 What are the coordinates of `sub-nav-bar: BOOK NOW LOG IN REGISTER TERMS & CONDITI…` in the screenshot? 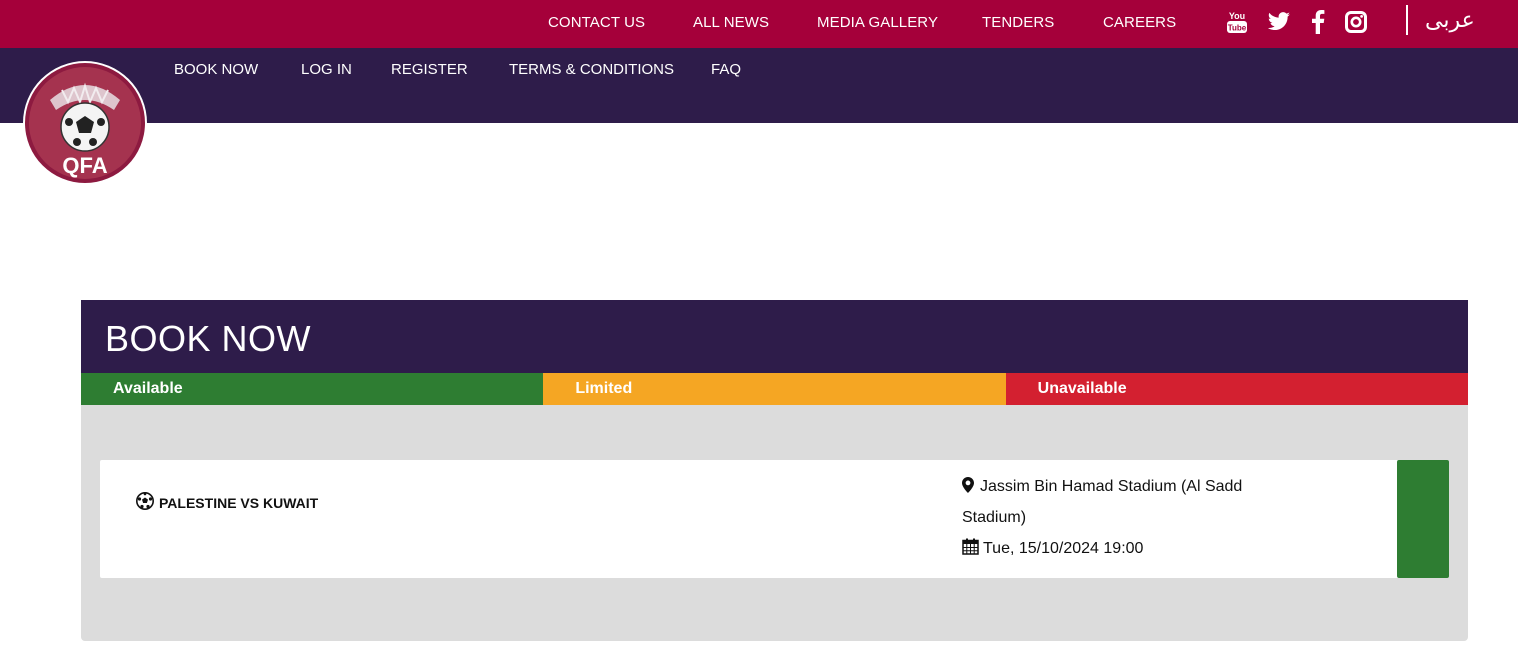 It's located at (759, 85).